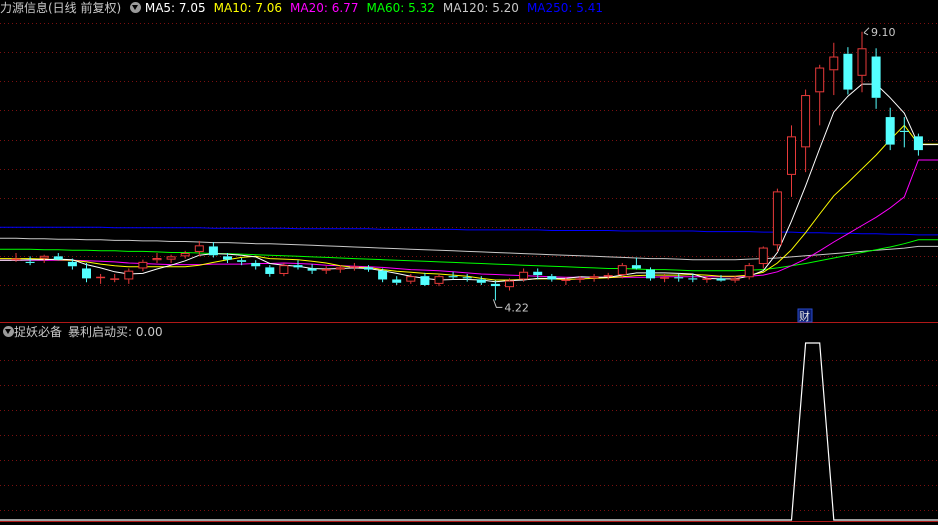 The width and height of the screenshot is (938, 525). What do you see at coordinates (400, 8) in the screenshot?
I see `legend-ma60: MA60: 5.32` at bounding box center [400, 8].